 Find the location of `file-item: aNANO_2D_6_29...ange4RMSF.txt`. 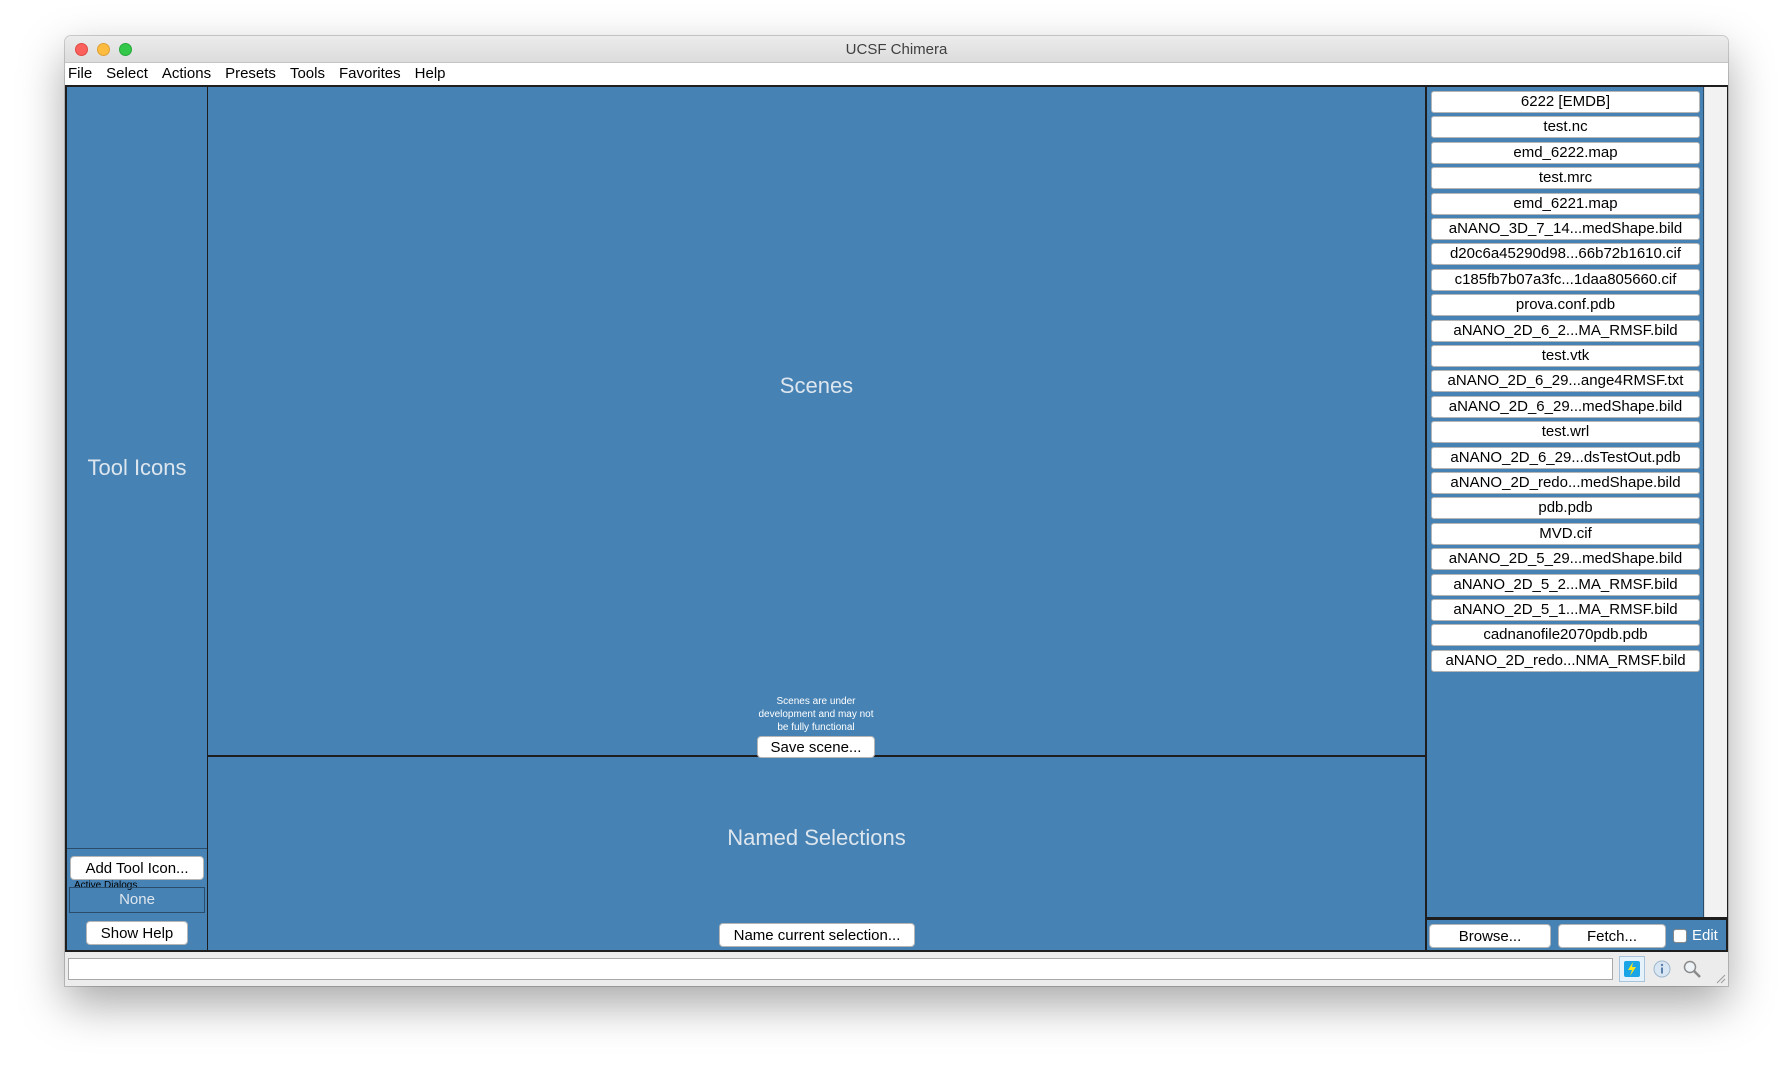

file-item: aNANO_2D_6_29...ange4RMSF.txt is located at coordinates (1565, 381).